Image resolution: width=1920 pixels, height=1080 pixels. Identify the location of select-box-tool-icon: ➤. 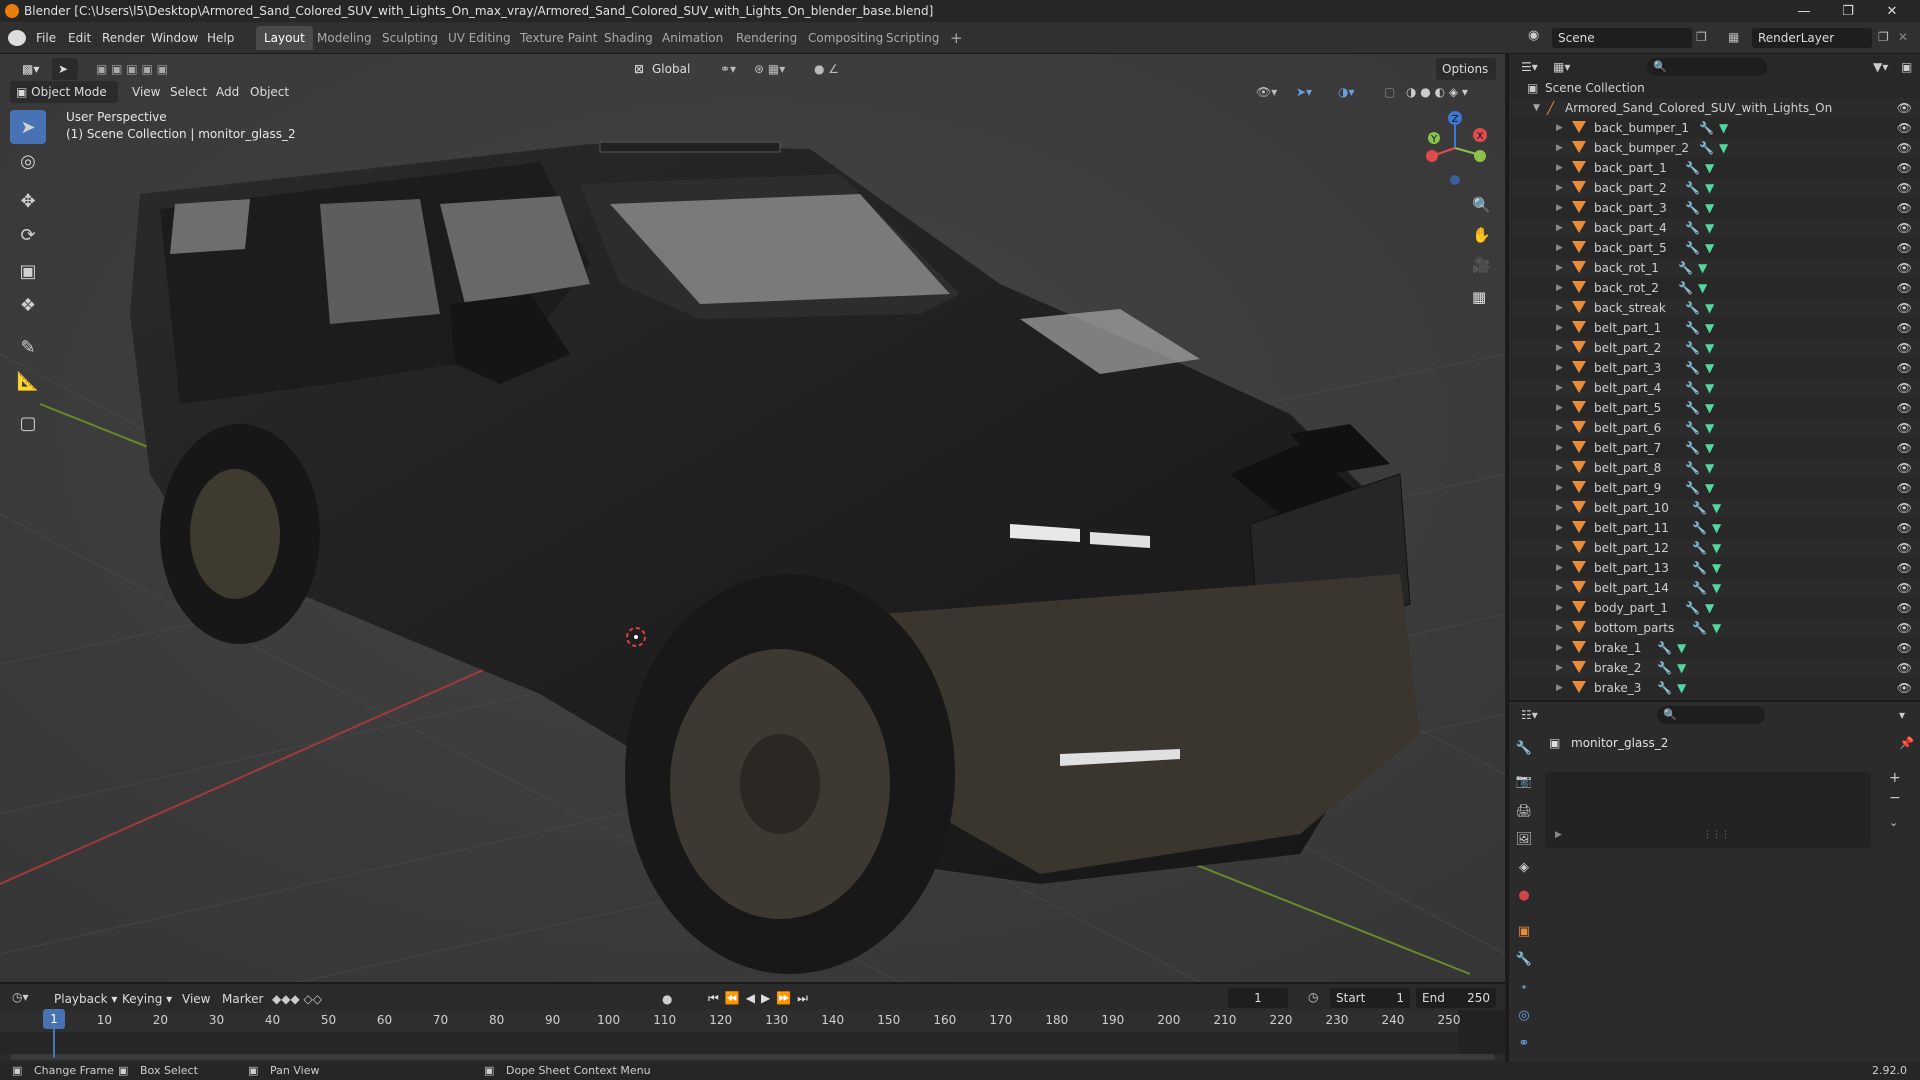
(28, 127).